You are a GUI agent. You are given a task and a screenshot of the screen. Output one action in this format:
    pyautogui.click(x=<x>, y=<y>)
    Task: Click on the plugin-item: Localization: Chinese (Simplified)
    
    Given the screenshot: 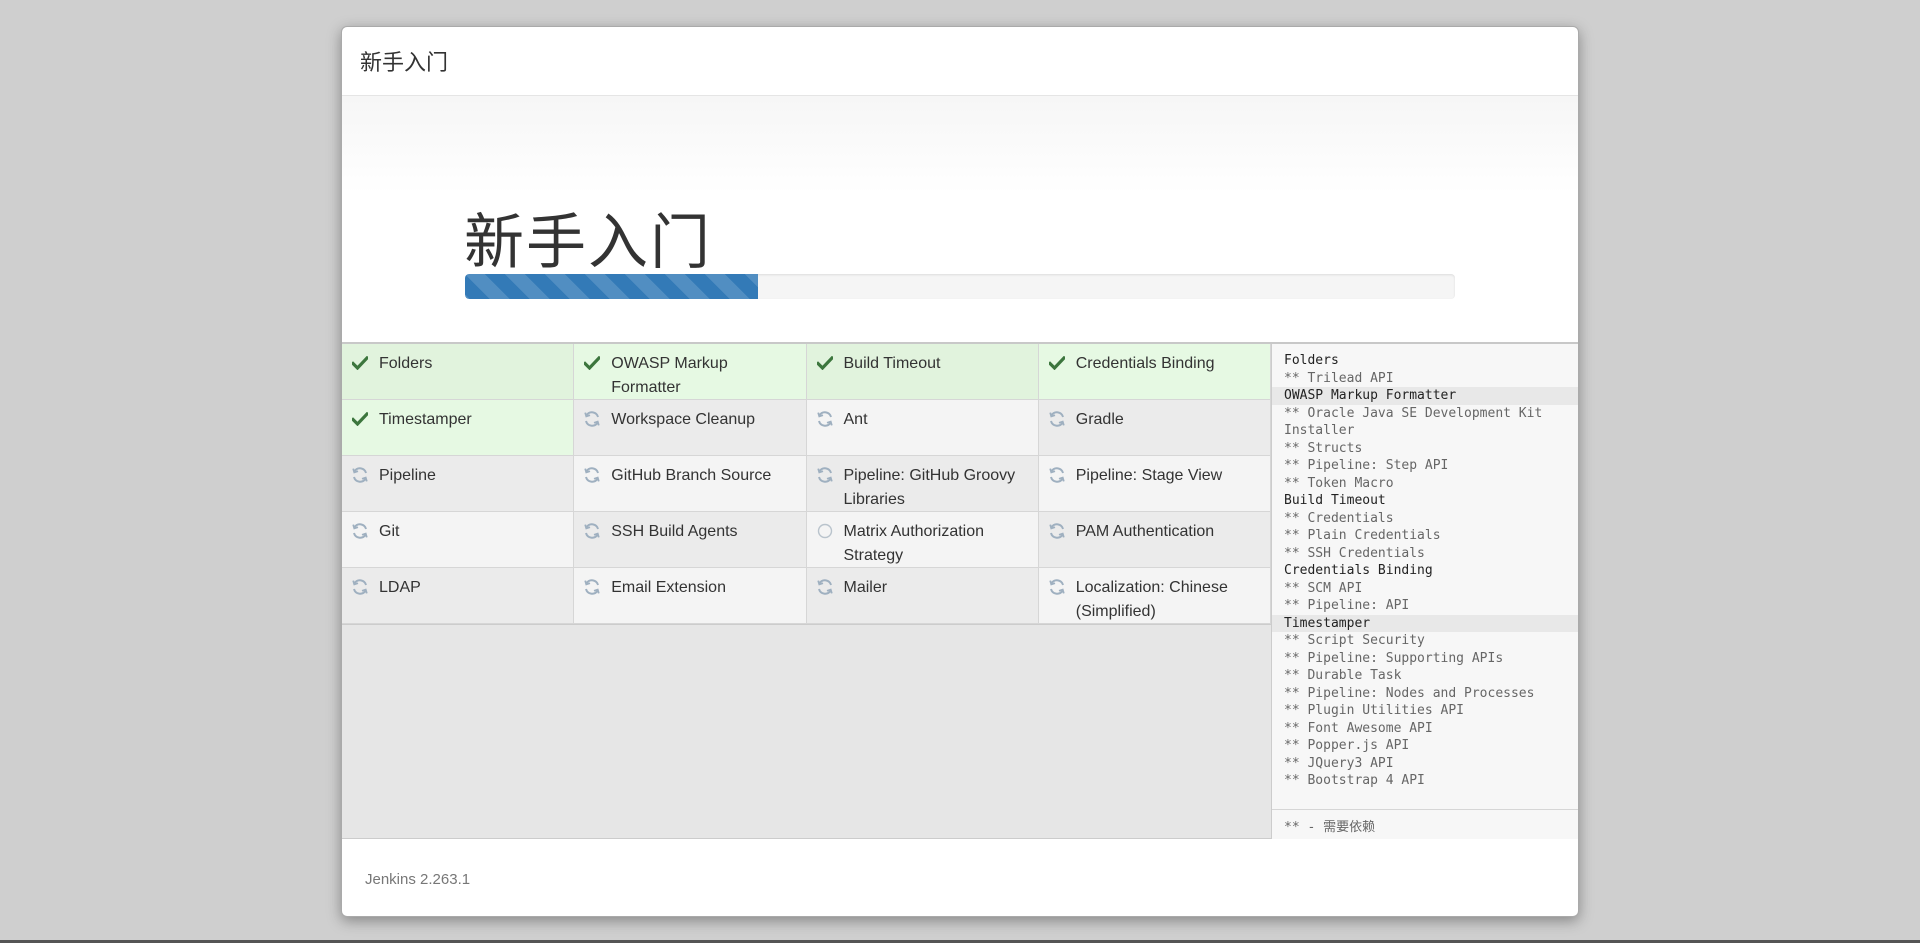 What is the action you would take?
    pyautogui.click(x=1154, y=596)
    